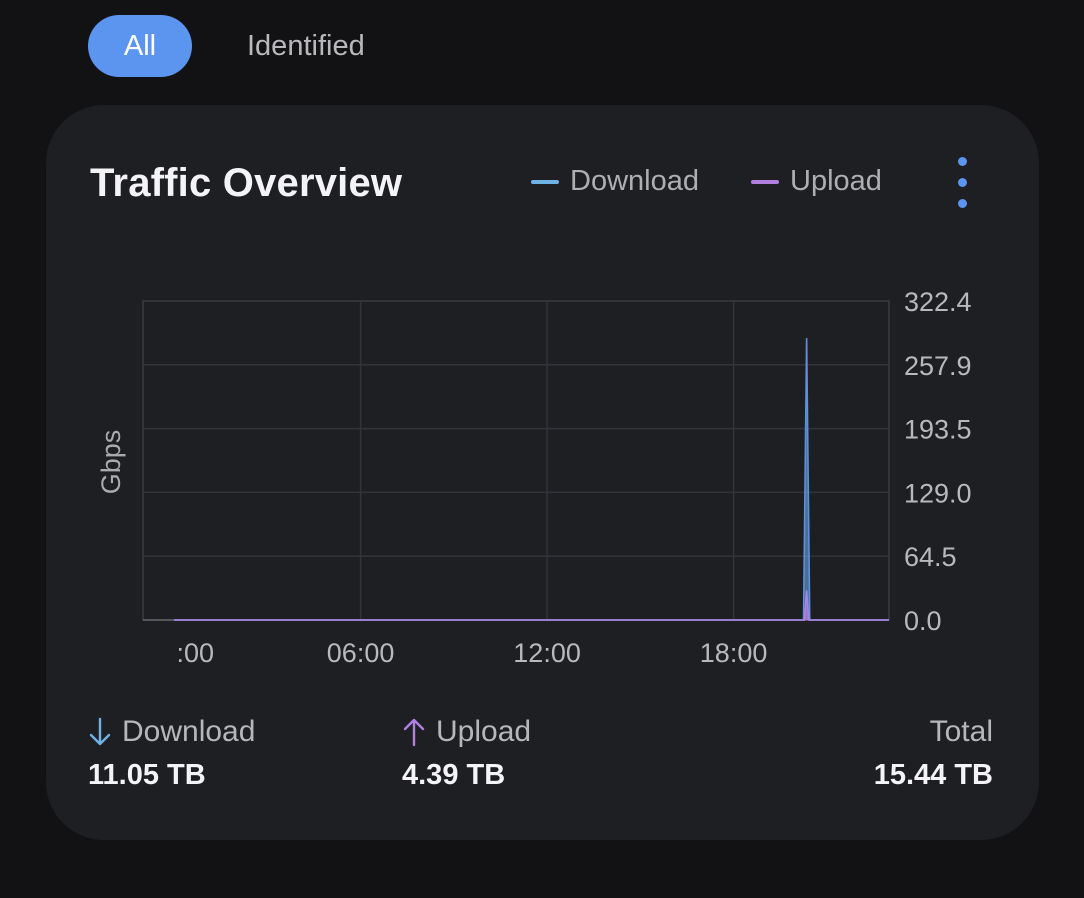 The height and width of the screenshot is (898, 1084). What do you see at coordinates (734, 653) in the screenshot?
I see `x-tick-label: 18:00` at bounding box center [734, 653].